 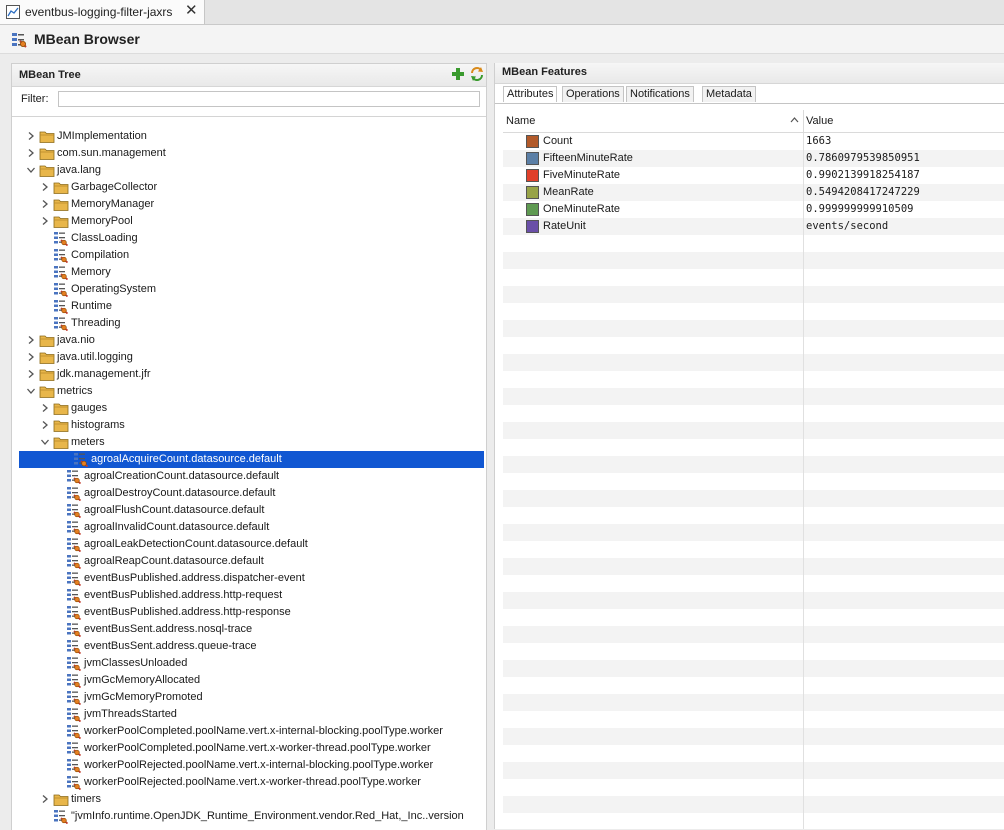 What do you see at coordinates (249, 561) in the screenshot?
I see `tree-mbean-item: agroalReapCount.datasource.default` at bounding box center [249, 561].